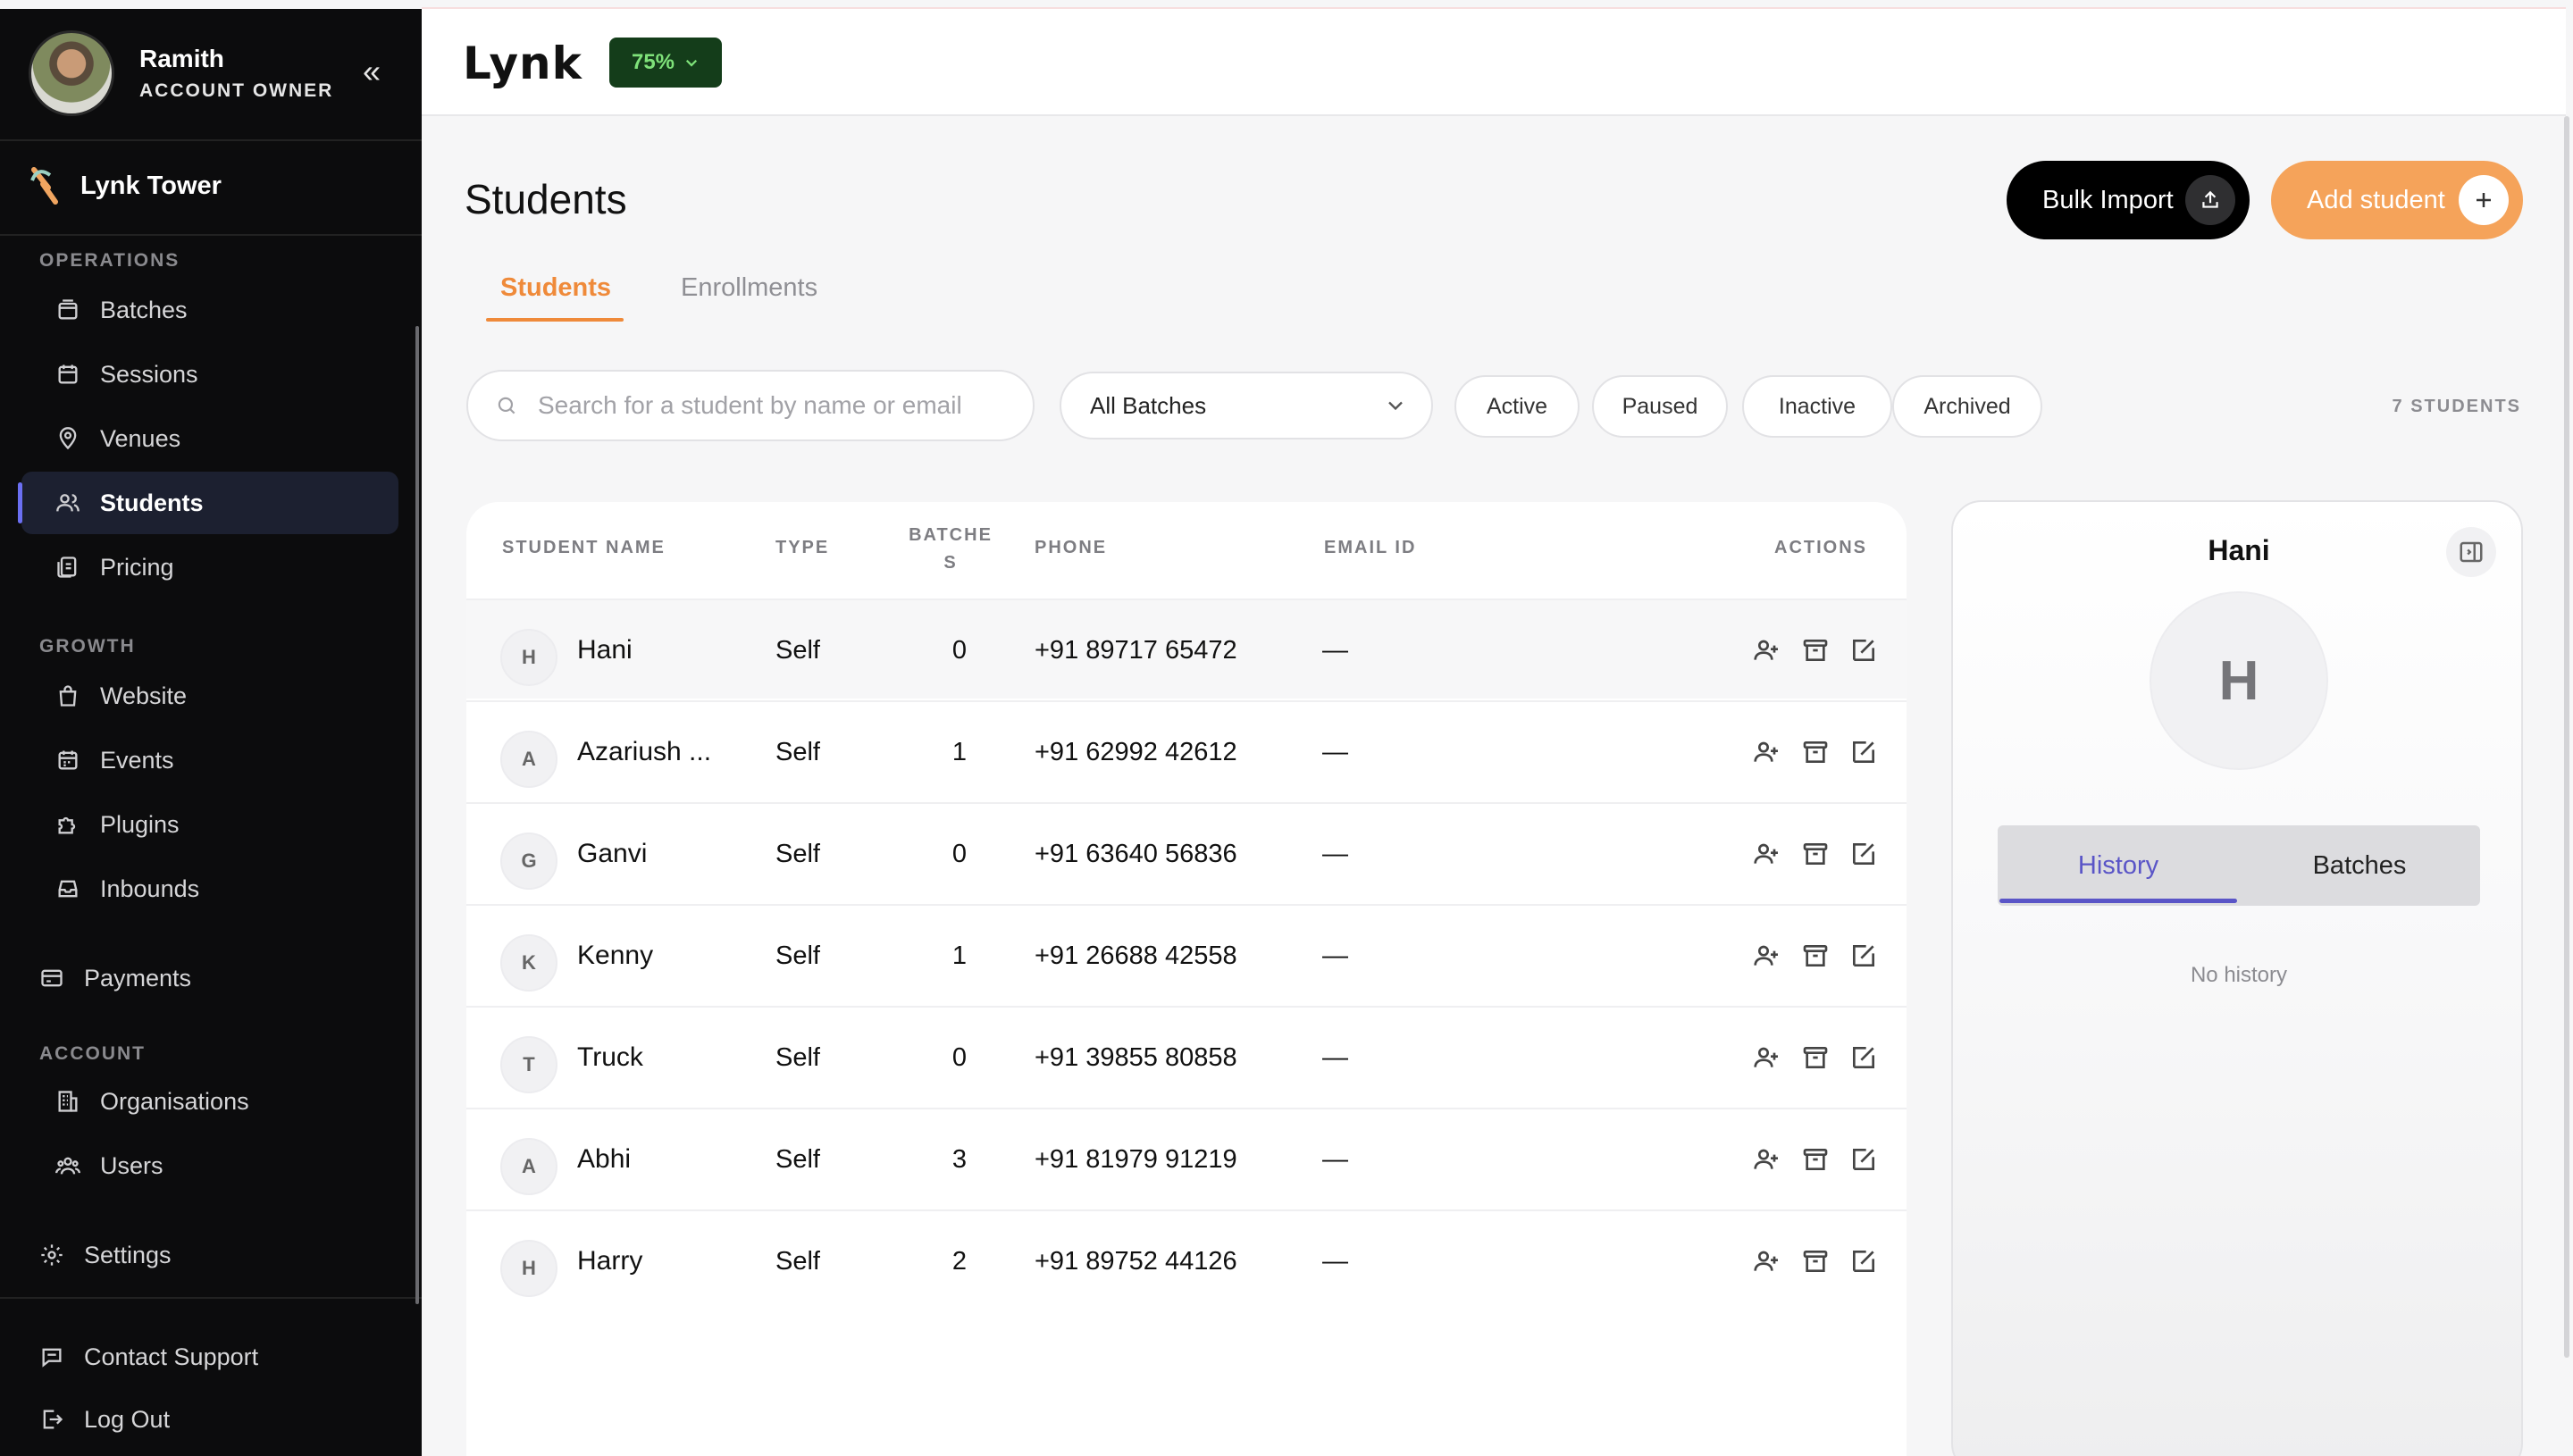 This screenshot has height=1456, width=2573. I want to click on collapse-panel-icon, so click(2471, 552).